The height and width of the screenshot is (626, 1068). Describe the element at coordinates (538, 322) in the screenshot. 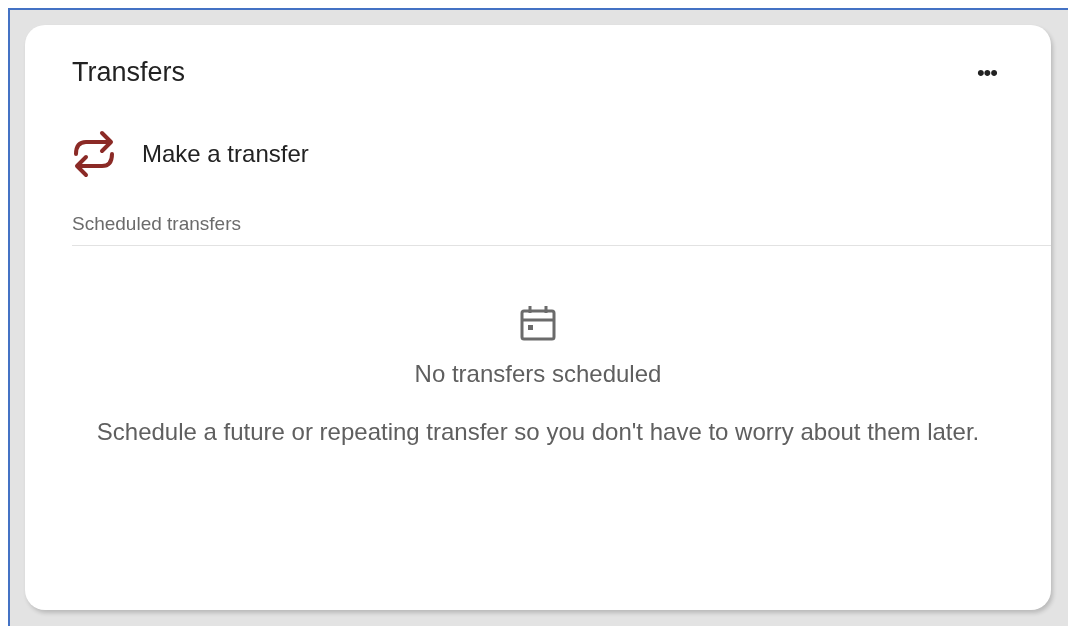

I see `calendar-icon` at that location.